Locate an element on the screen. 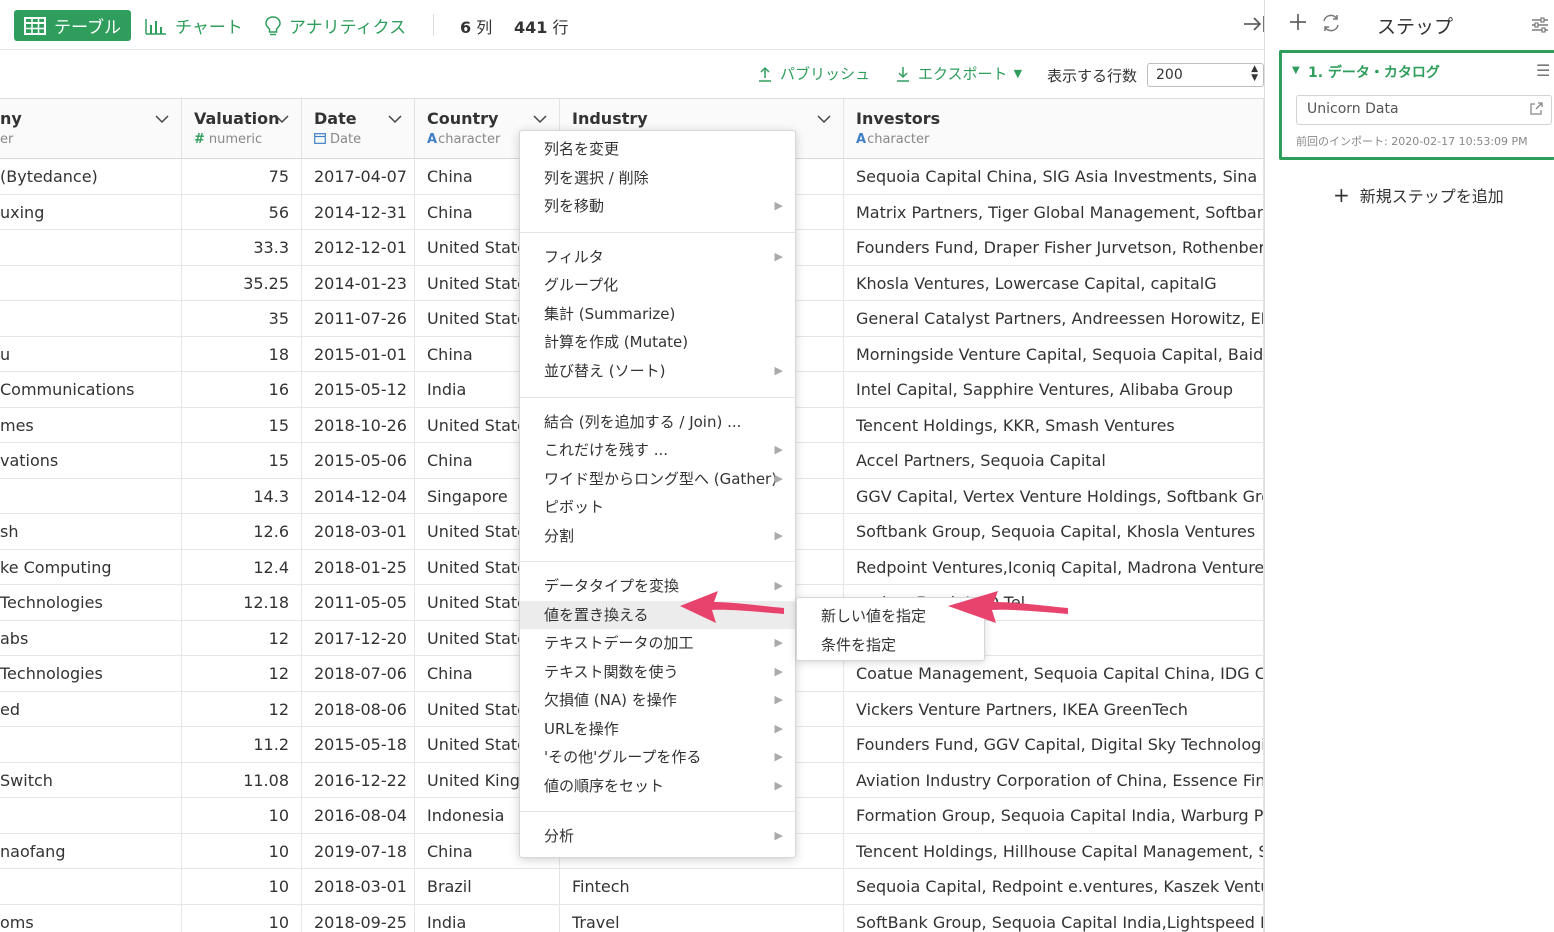  menu-item: テキスト関数を使う ▶ is located at coordinates (657, 672).